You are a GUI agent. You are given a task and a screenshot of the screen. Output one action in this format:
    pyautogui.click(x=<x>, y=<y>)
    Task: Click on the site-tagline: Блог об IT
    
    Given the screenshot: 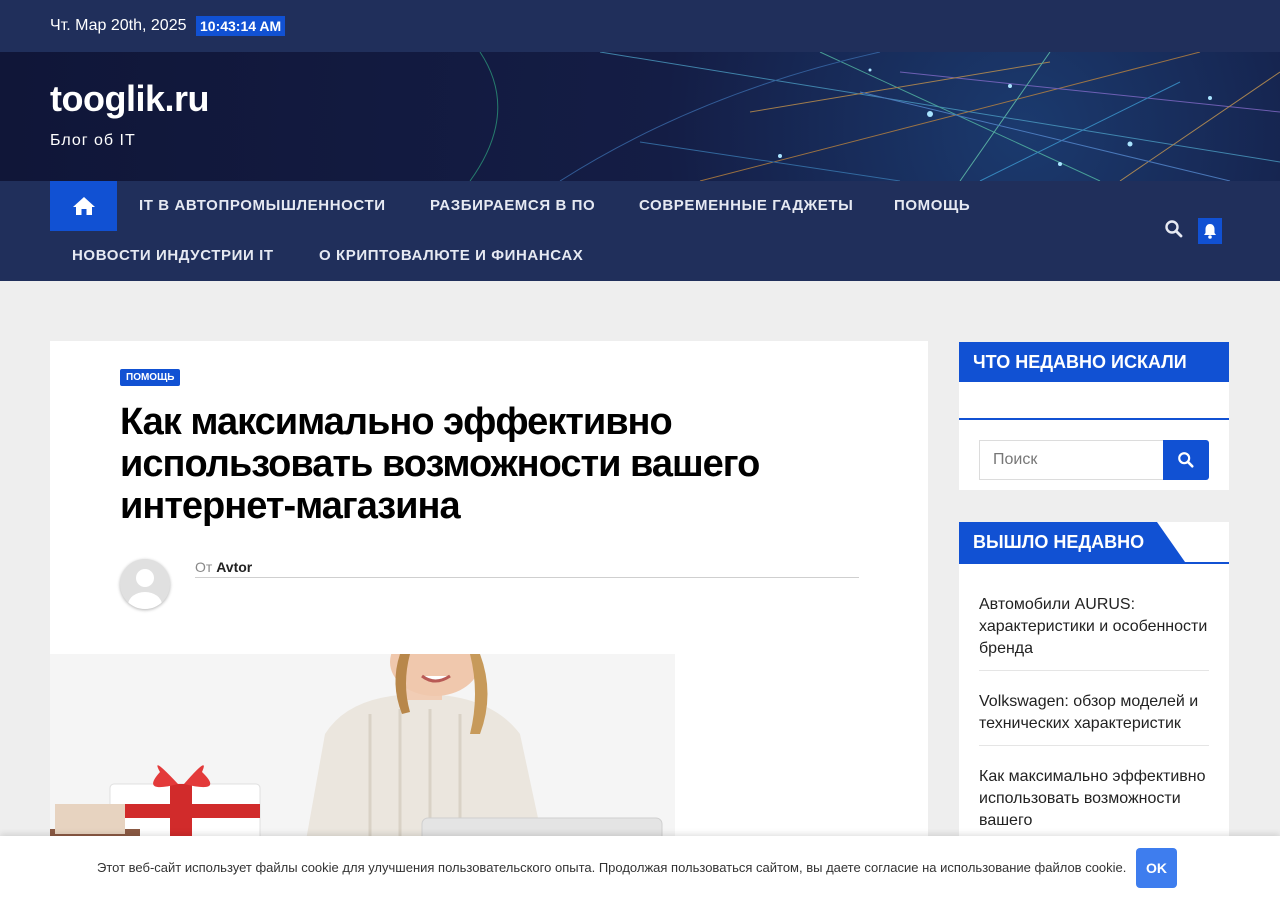 What is the action you would take?
    pyautogui.click(x=93, y=140)
    